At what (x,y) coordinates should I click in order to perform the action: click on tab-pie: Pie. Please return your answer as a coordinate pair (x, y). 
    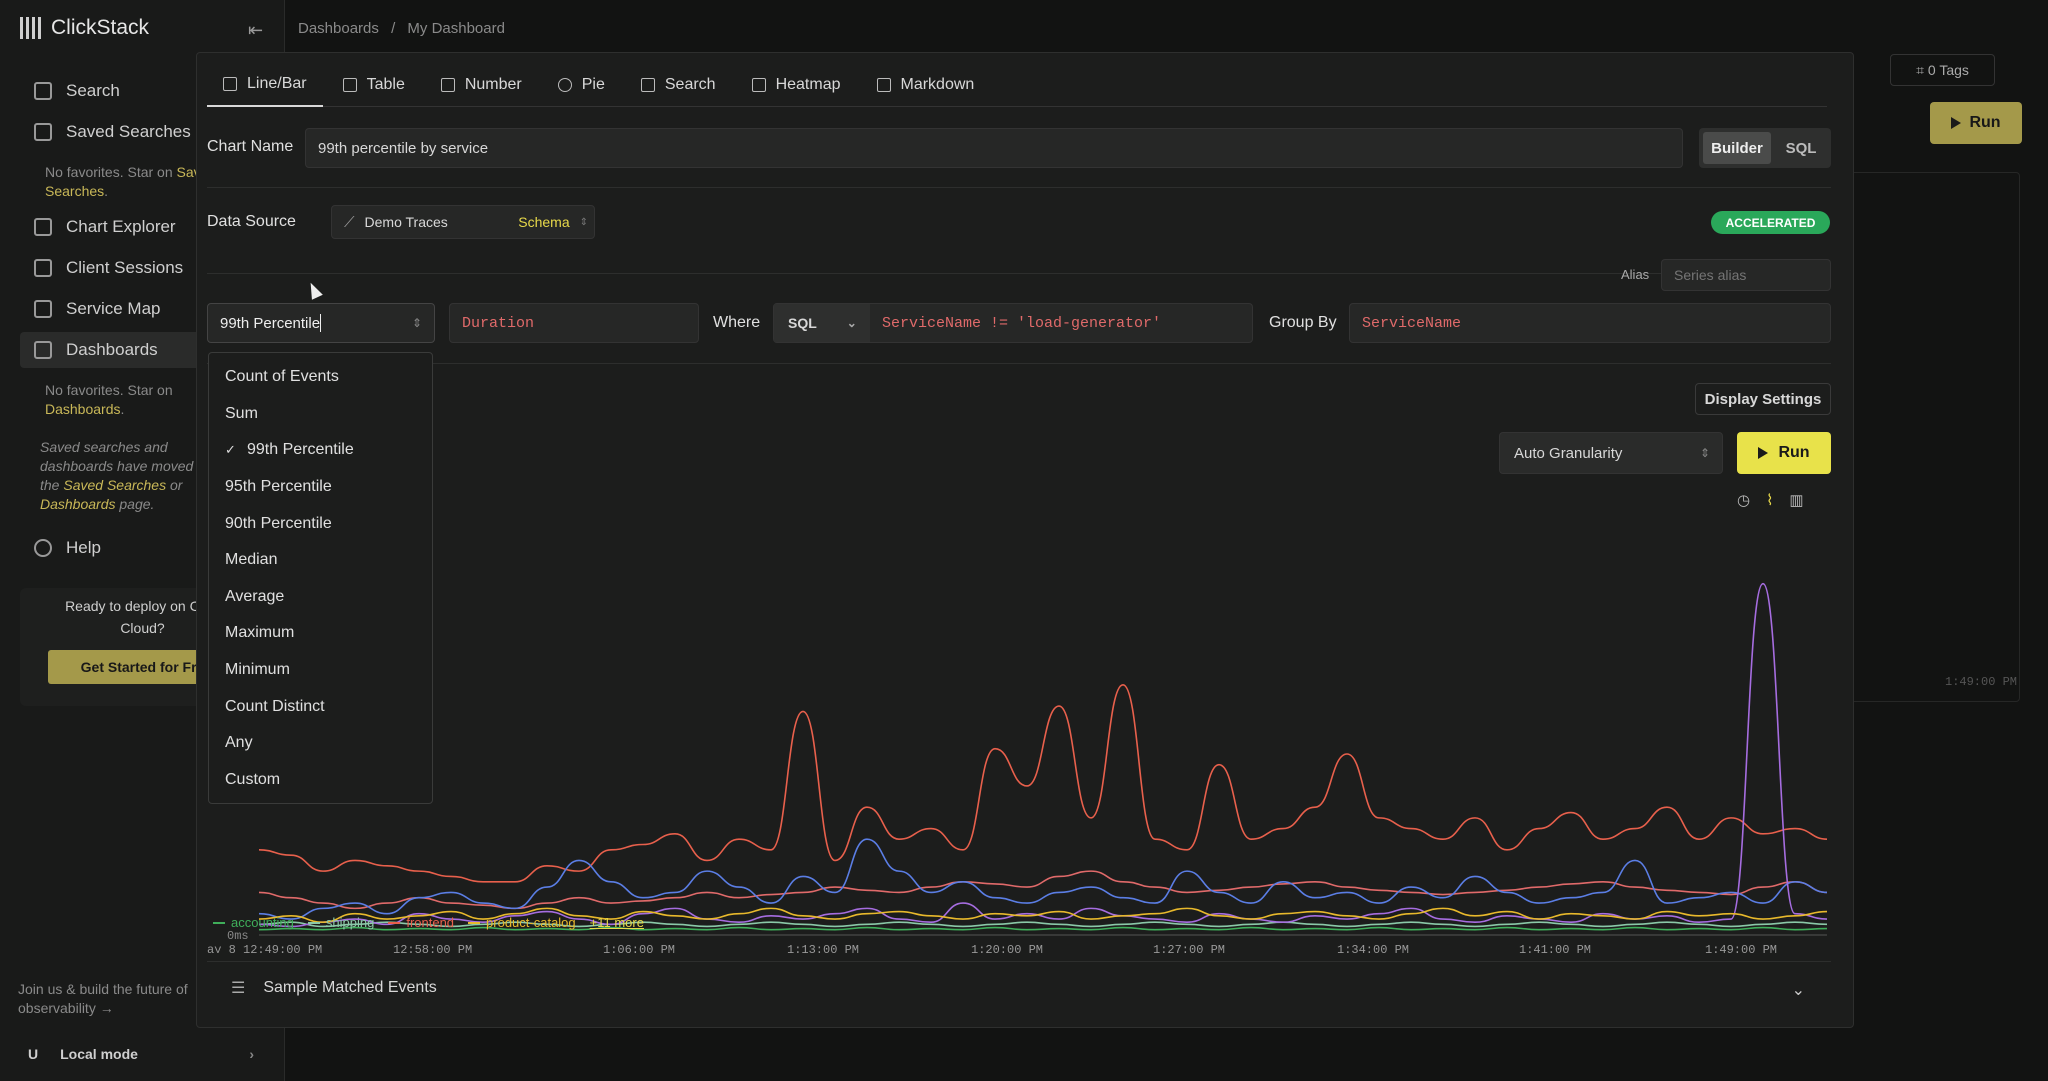
    Looking at the image, I should click on (581, 85).